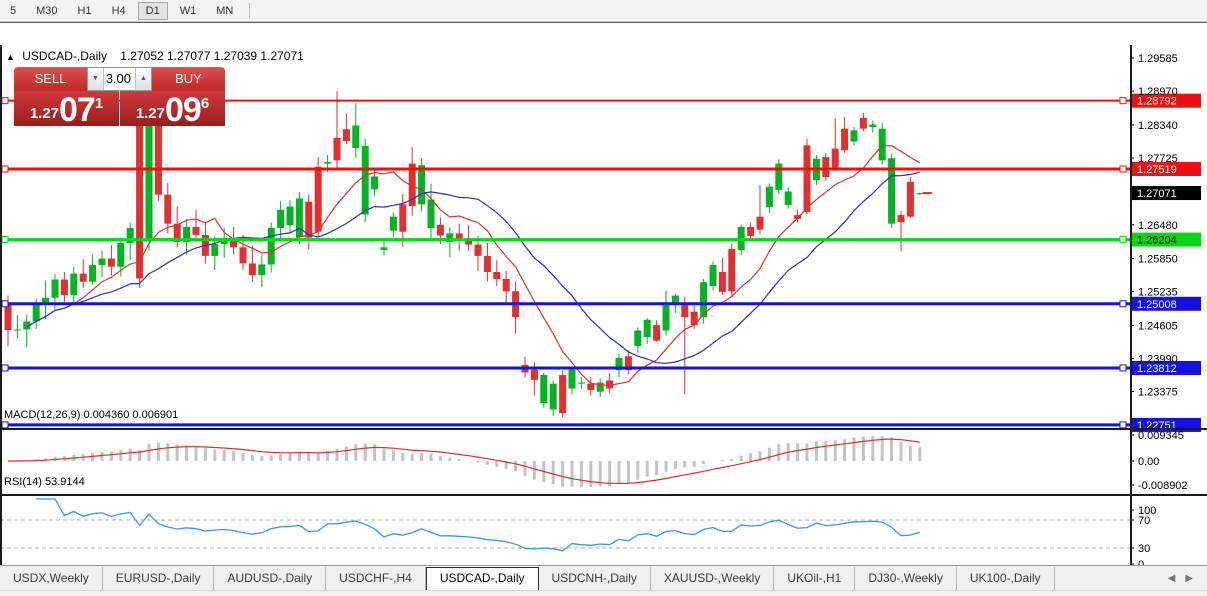 Image resolution: width=1207 pixels, height=596 pixels. I want to click on price-tick-label: 1.25850, so click(1158, 260).